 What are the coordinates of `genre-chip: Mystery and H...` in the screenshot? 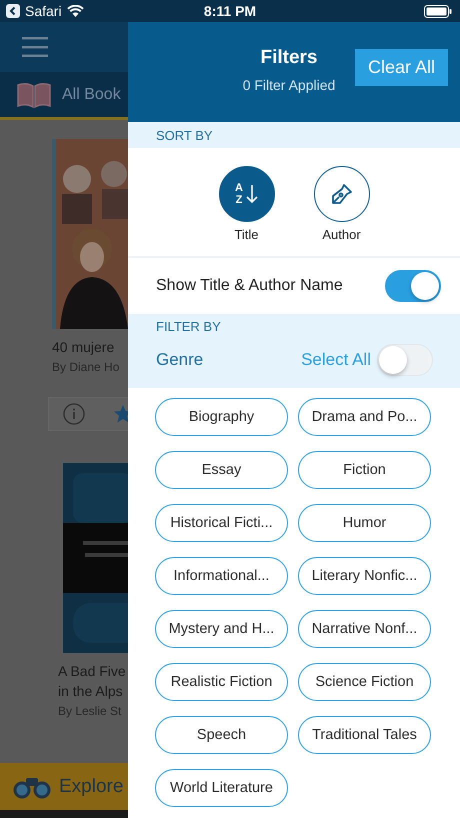 It's located at (221, 629).